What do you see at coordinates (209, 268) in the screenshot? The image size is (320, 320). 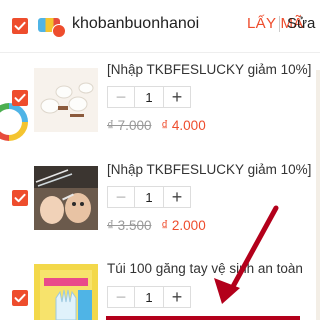 I see `item-title: Túi 100 găng tay vệ sinh an toàn` at bounding box center [209, 268].